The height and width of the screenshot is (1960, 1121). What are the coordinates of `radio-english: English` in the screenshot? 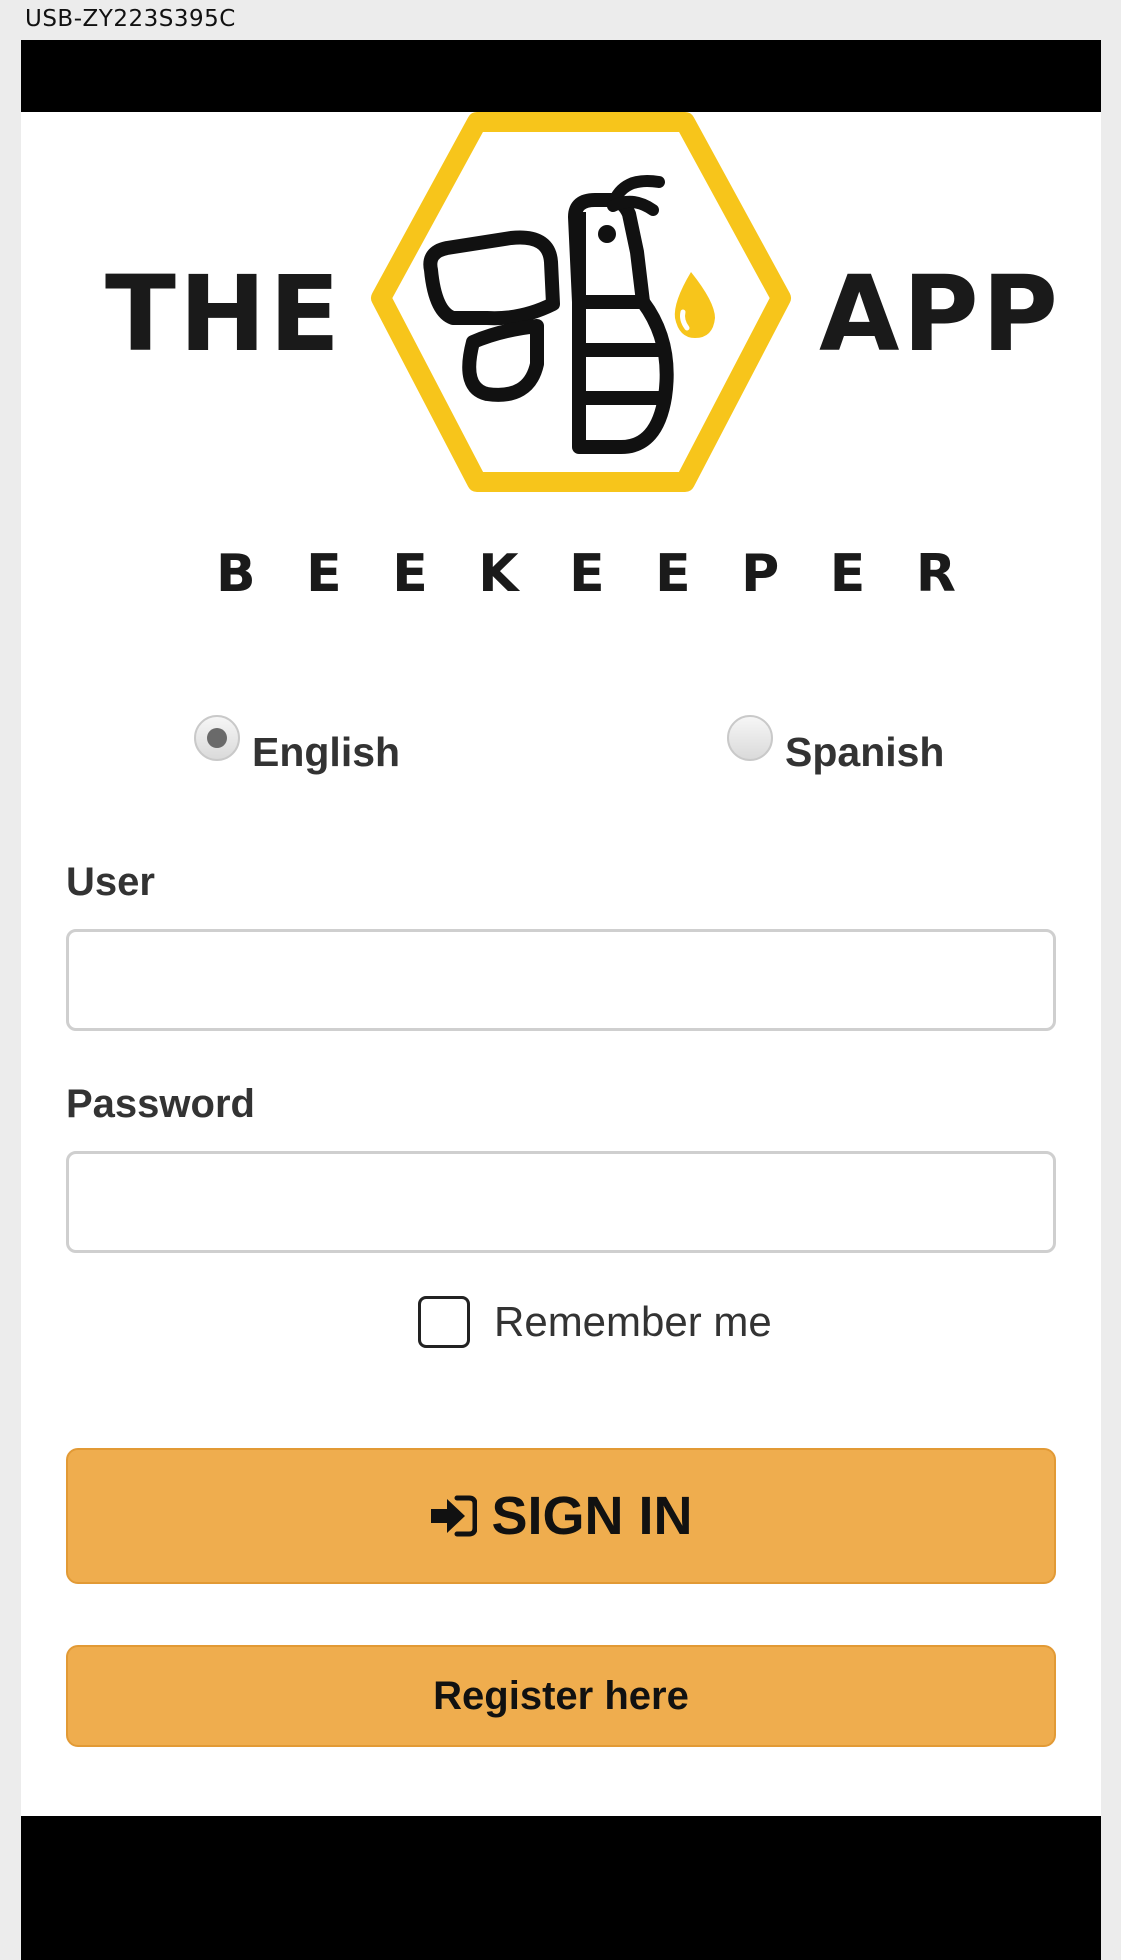 It's located at (297, 744).